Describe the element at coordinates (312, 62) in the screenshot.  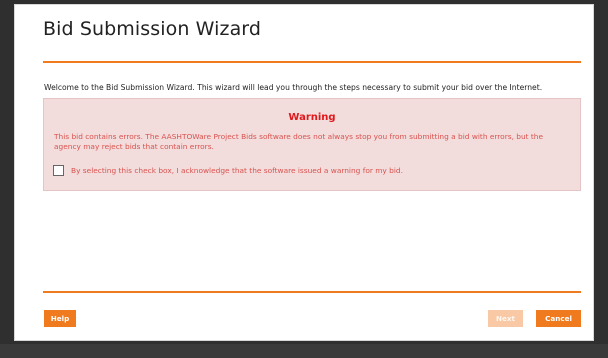
I see `header-divider` at that location.